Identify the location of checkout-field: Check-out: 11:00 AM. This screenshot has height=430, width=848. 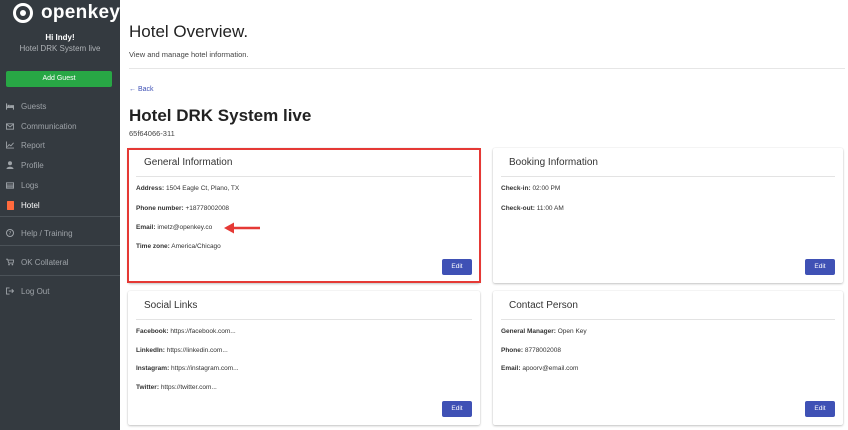
(532, 208).